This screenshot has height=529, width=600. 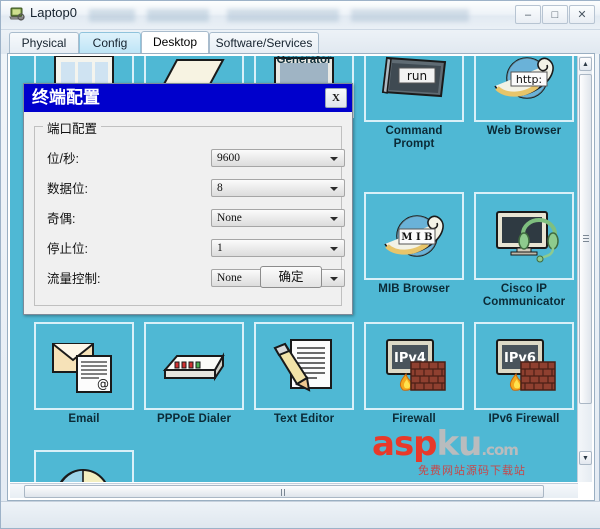 I want to click on desktop-icon-label: Web Browser, so click(x=524, y=131).